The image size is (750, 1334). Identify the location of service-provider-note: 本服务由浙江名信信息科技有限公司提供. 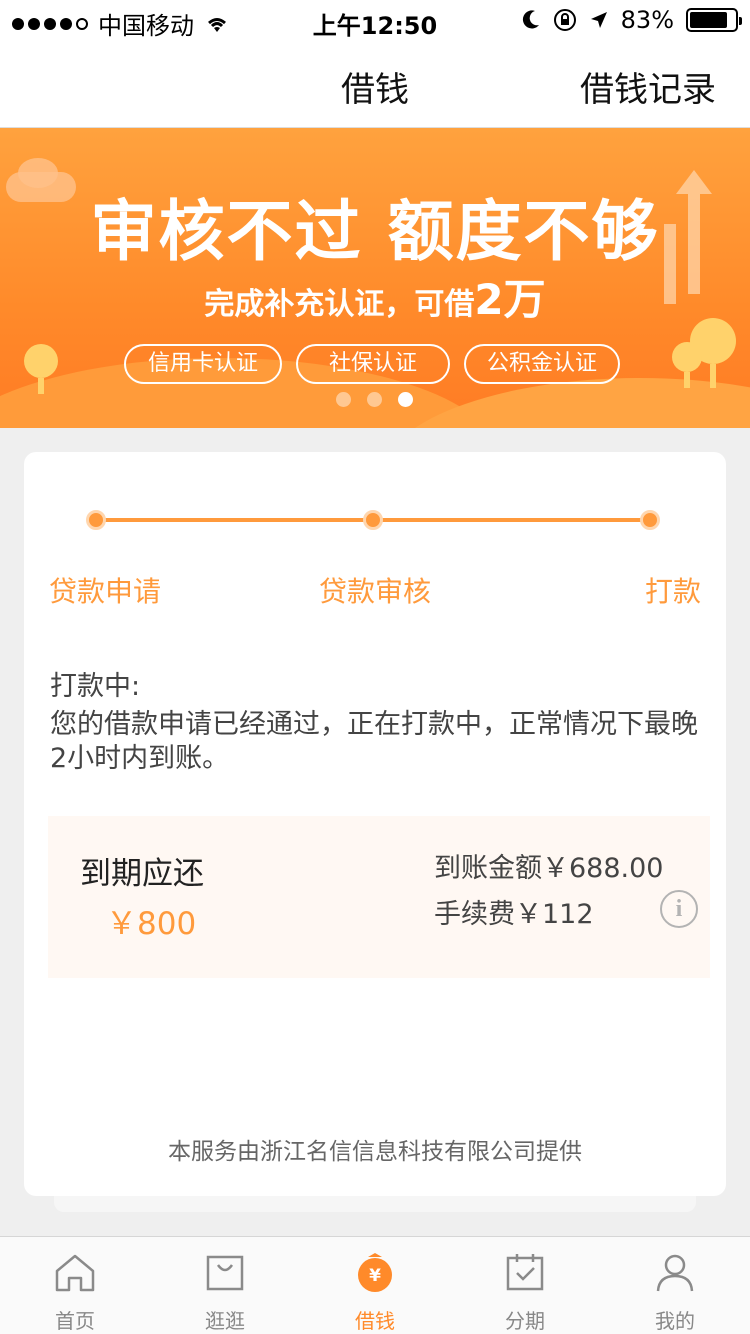
(375, 1152).